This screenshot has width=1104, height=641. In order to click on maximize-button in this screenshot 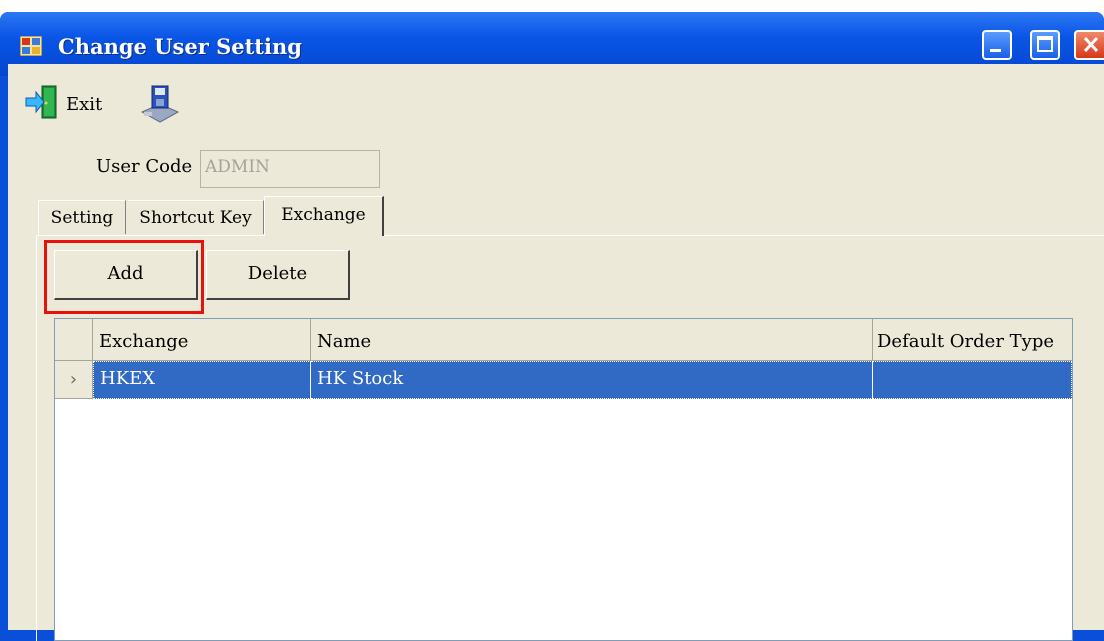, I will do `click(1045, 45)`.